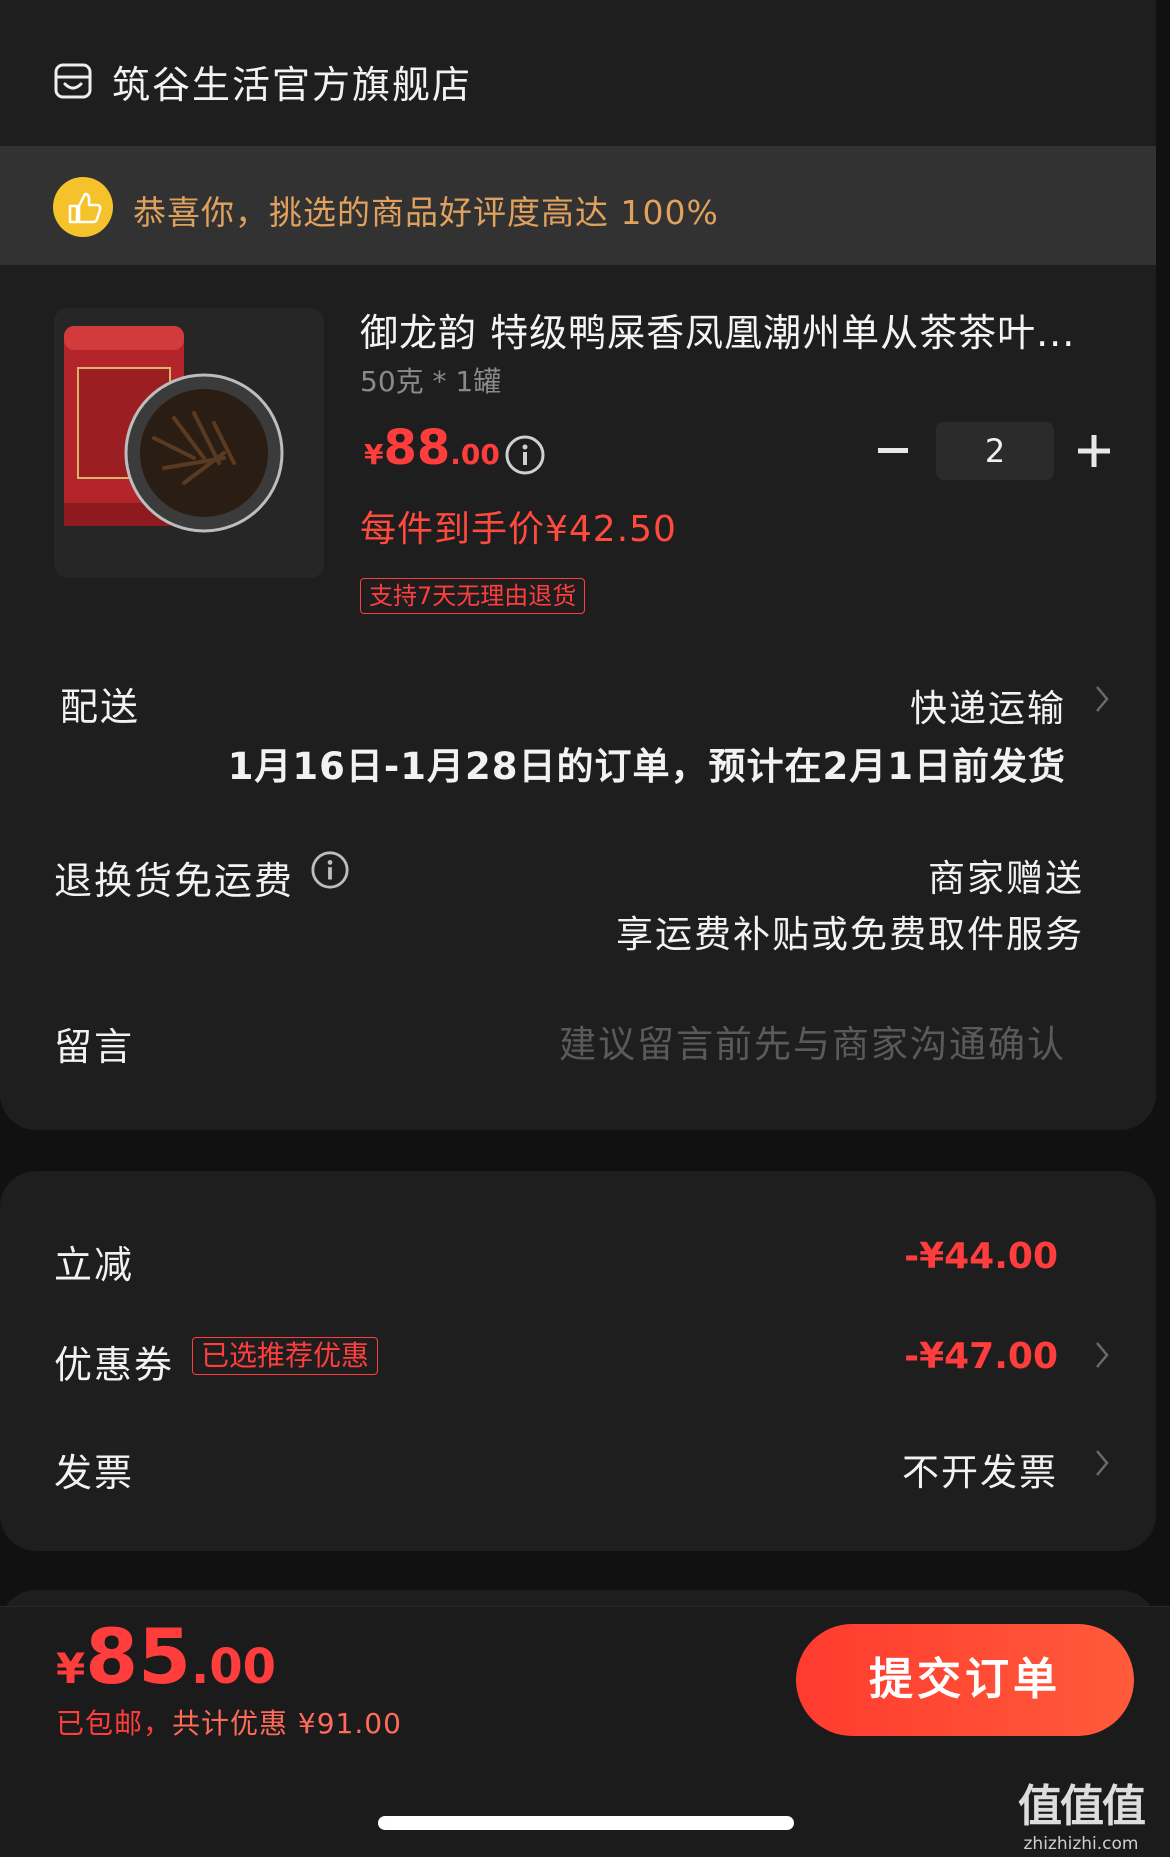  Describe the element at coordinates (287, 1723) in the screenshot. I see `total-saving: 共计优惠 ¥91.00` at that location.